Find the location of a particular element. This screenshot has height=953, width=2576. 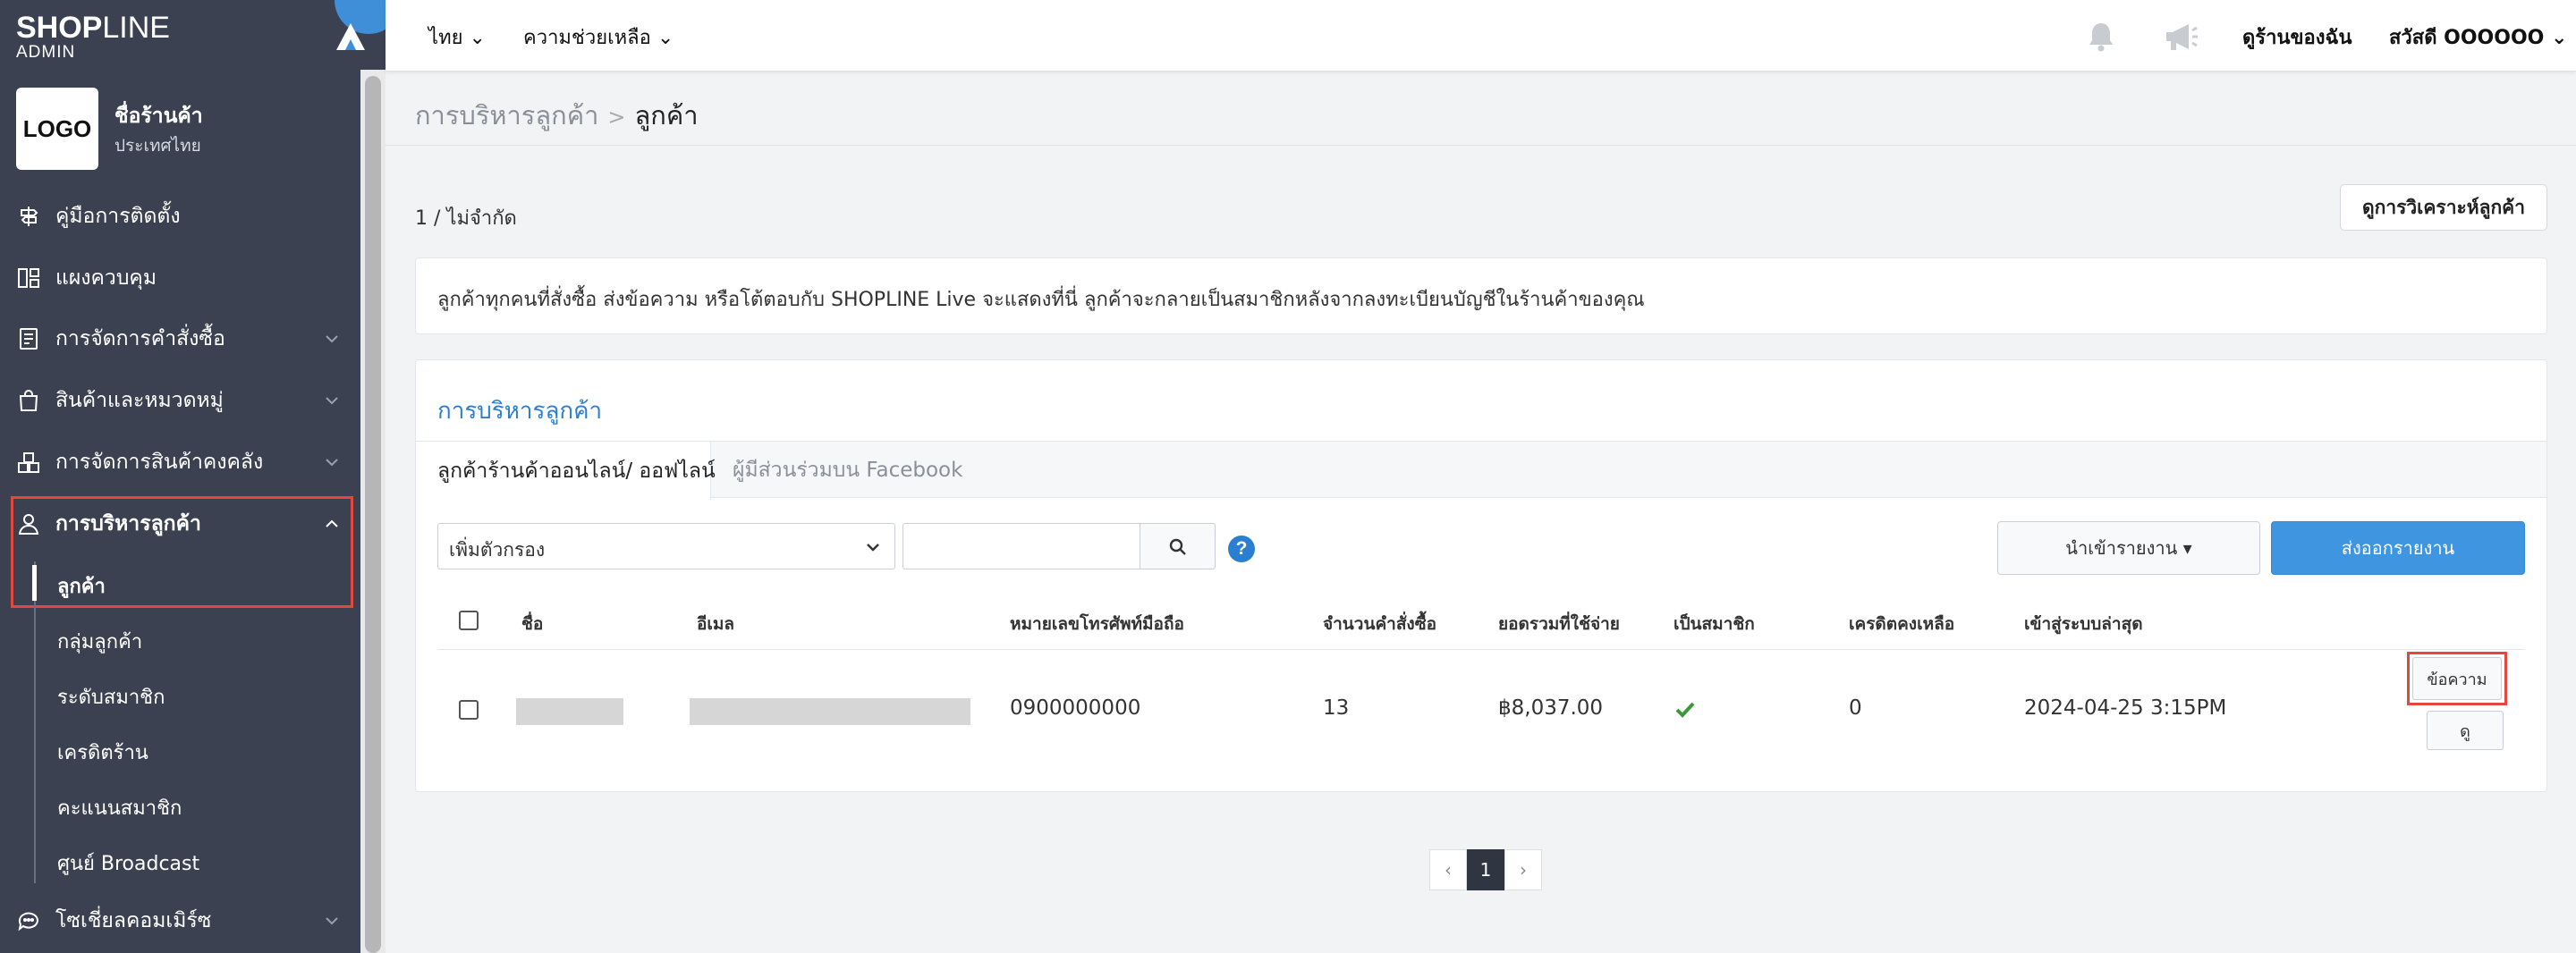

column-header-name: ชื่อ is located at coordinates (532, 624).